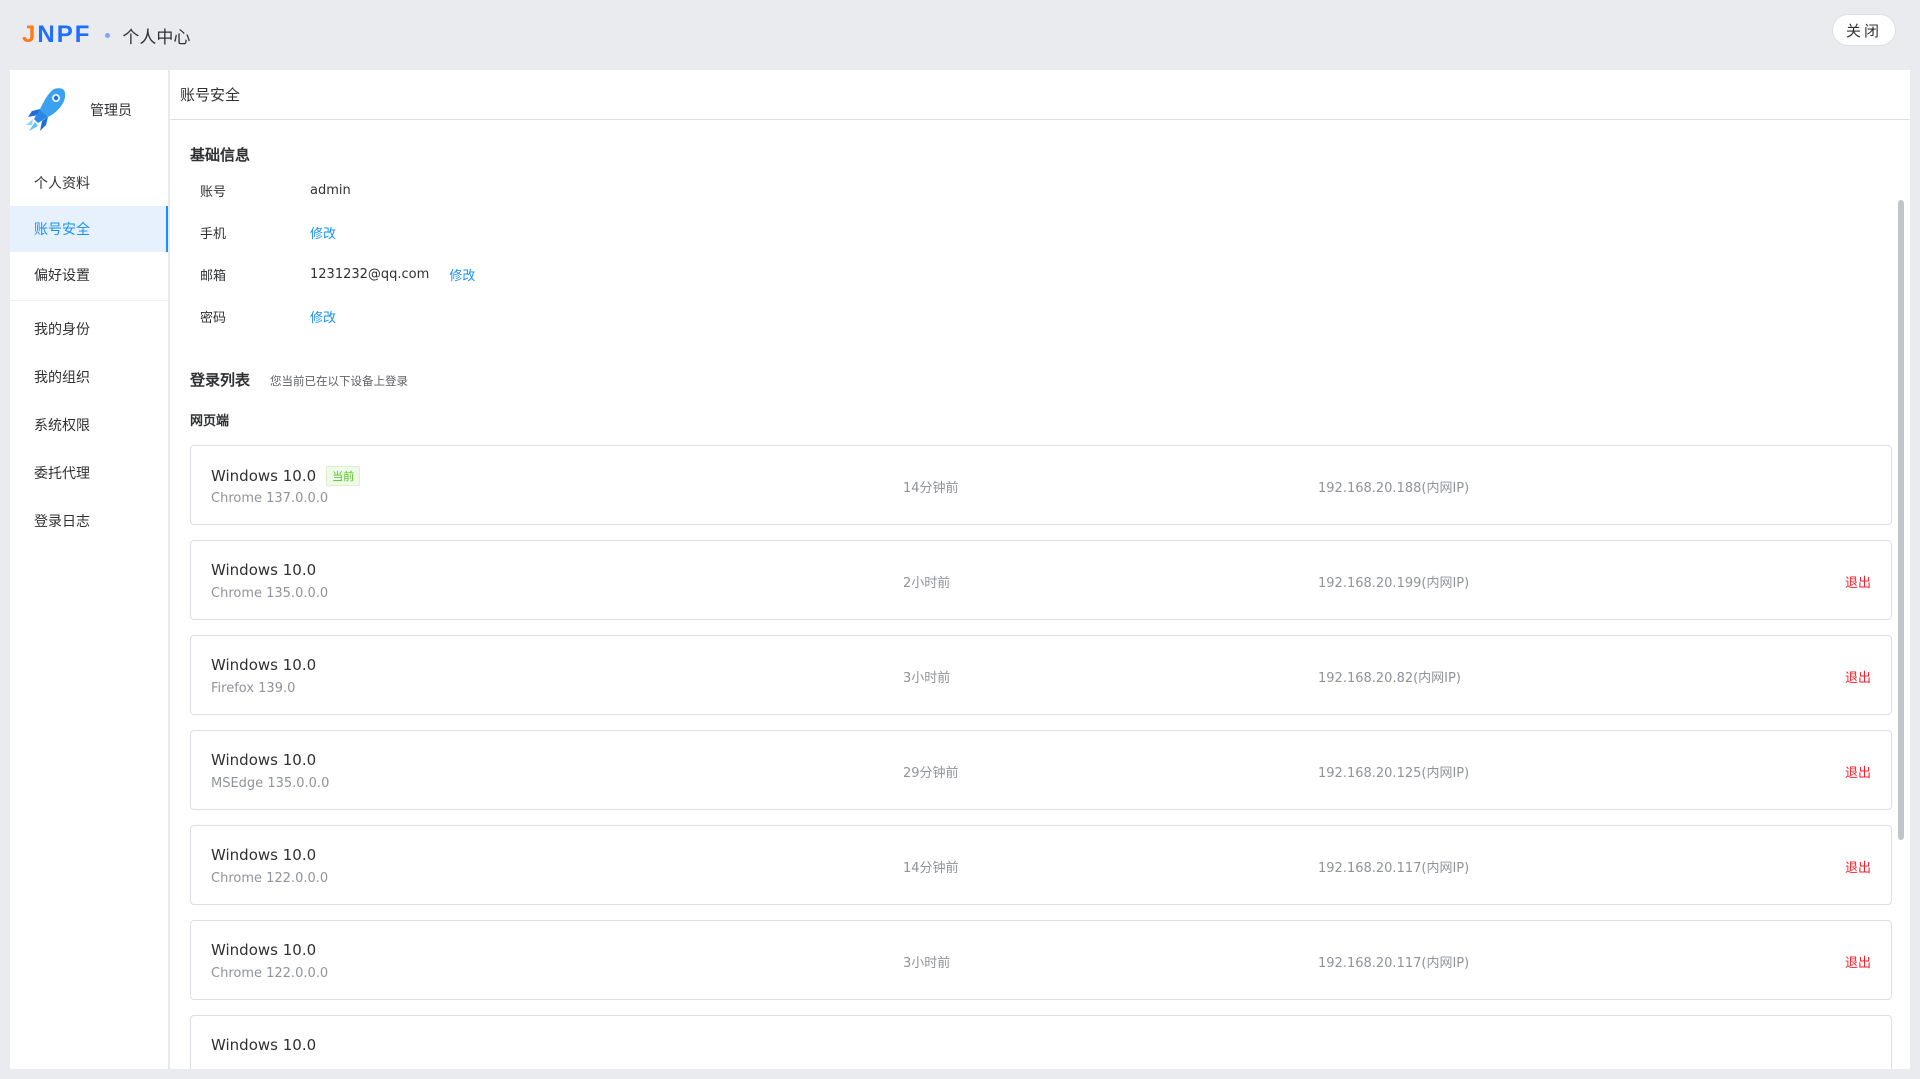 This screenshot has width=1920, height=1079. I want to click on session-ip: 192.168.20.82(内网IP), so click(1389, 678).